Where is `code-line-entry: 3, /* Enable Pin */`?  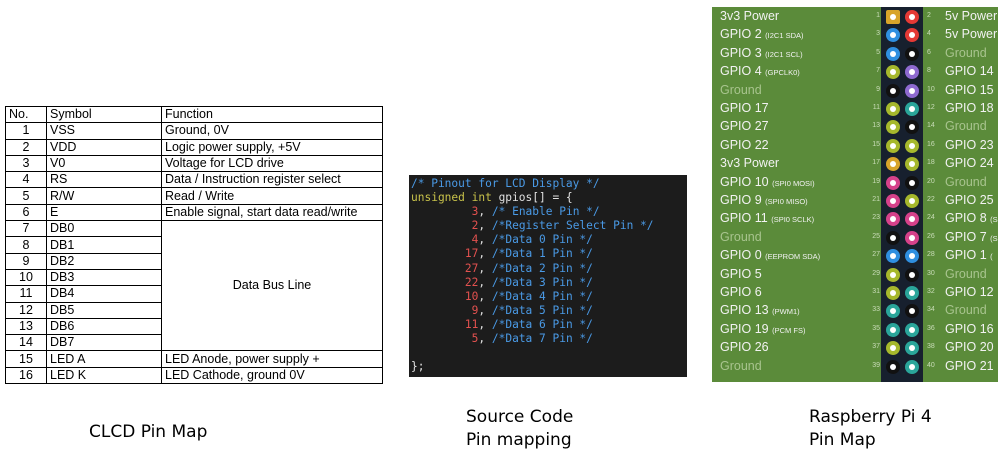 code-line-entry: 3, /* Enable Pin */ is located at coordinates (535, 212).